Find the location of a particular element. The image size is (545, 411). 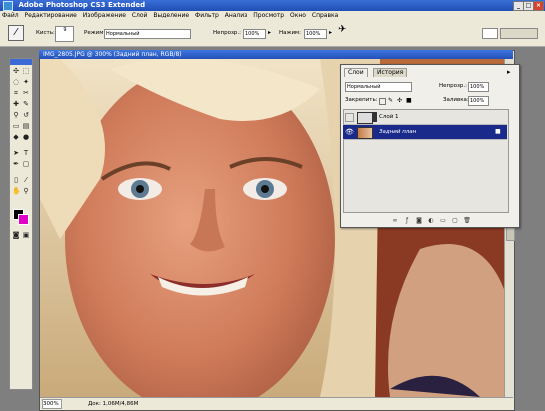

window-title: Adobe Photoshop CS3 Extended is located at coordinates (82, 5).